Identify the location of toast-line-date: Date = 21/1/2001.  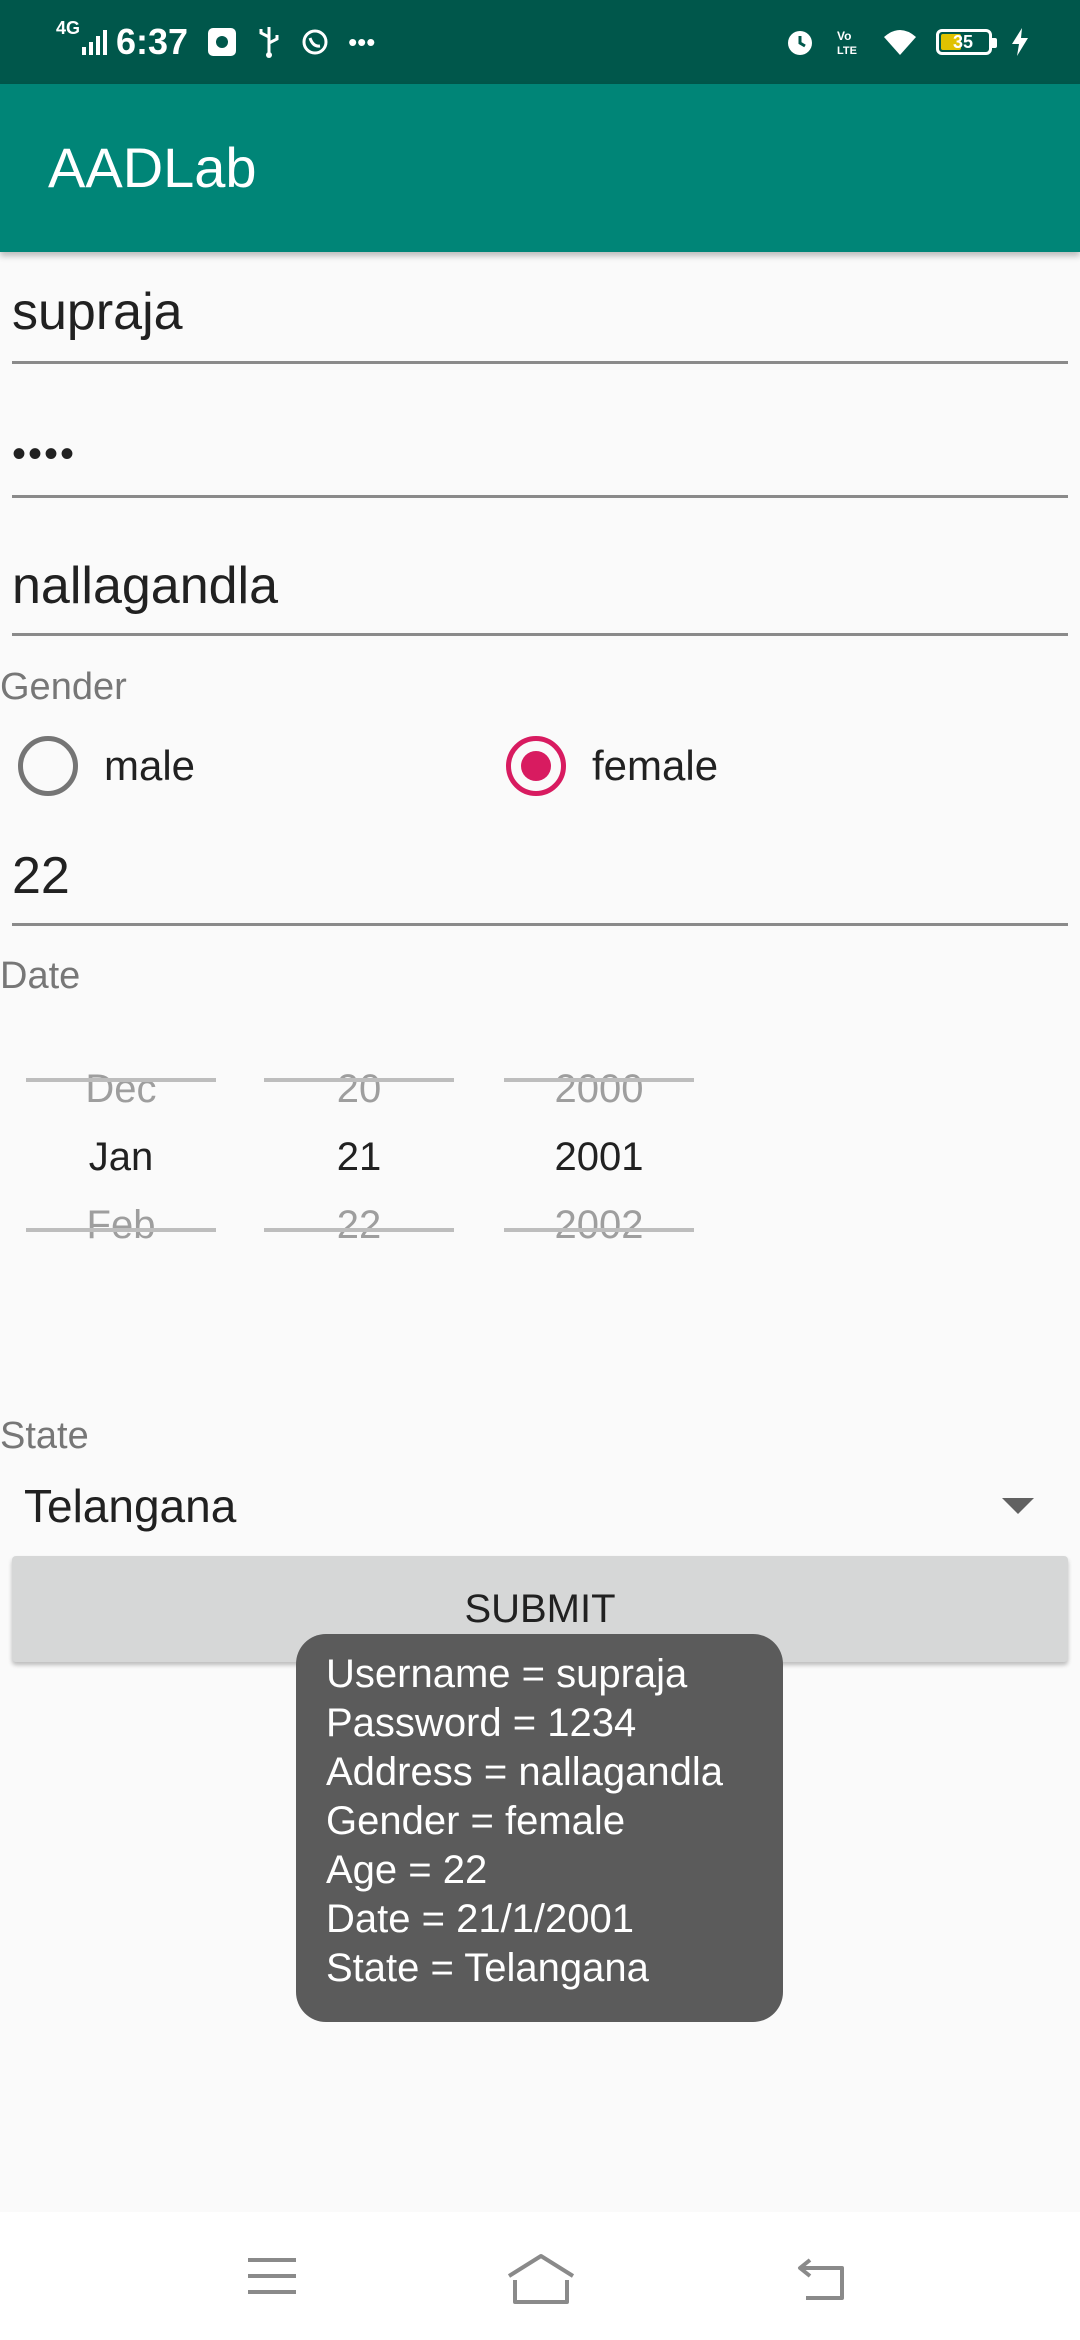
(480, 1919).